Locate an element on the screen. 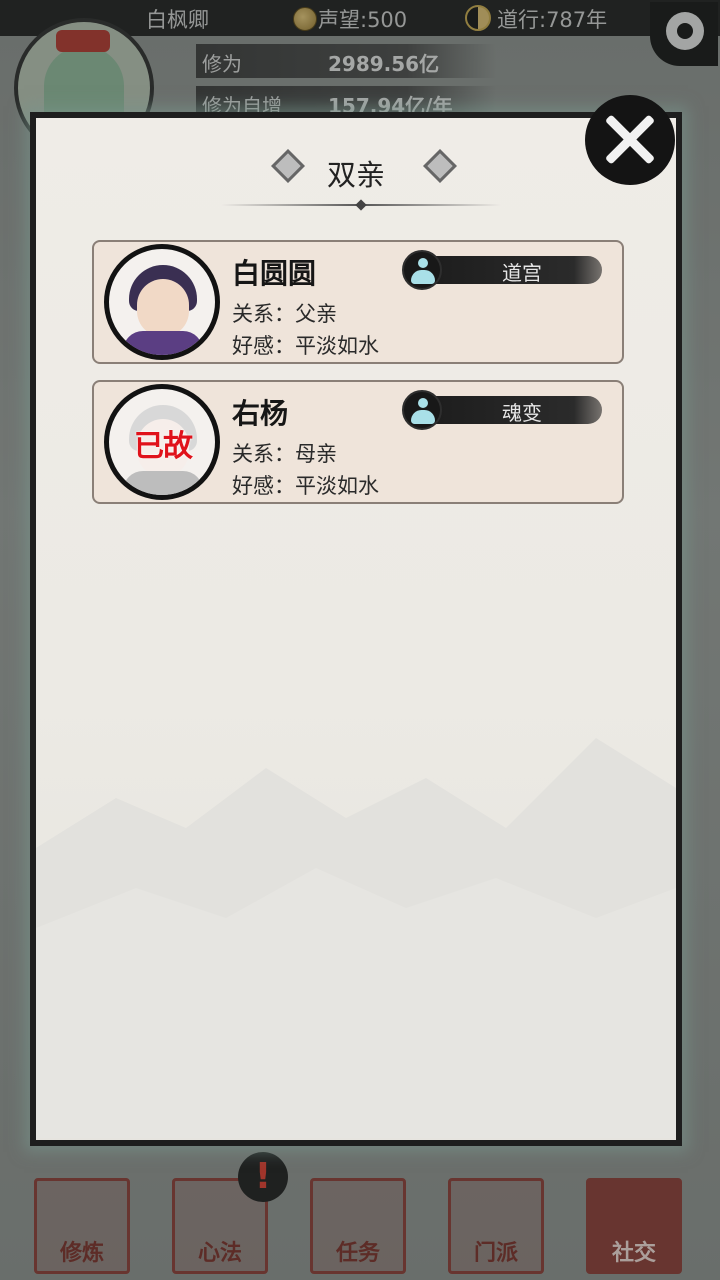 The width and height of the screenshot is (720, 1280). member-name: 白圆圆 is located at coordinates (274, 273).